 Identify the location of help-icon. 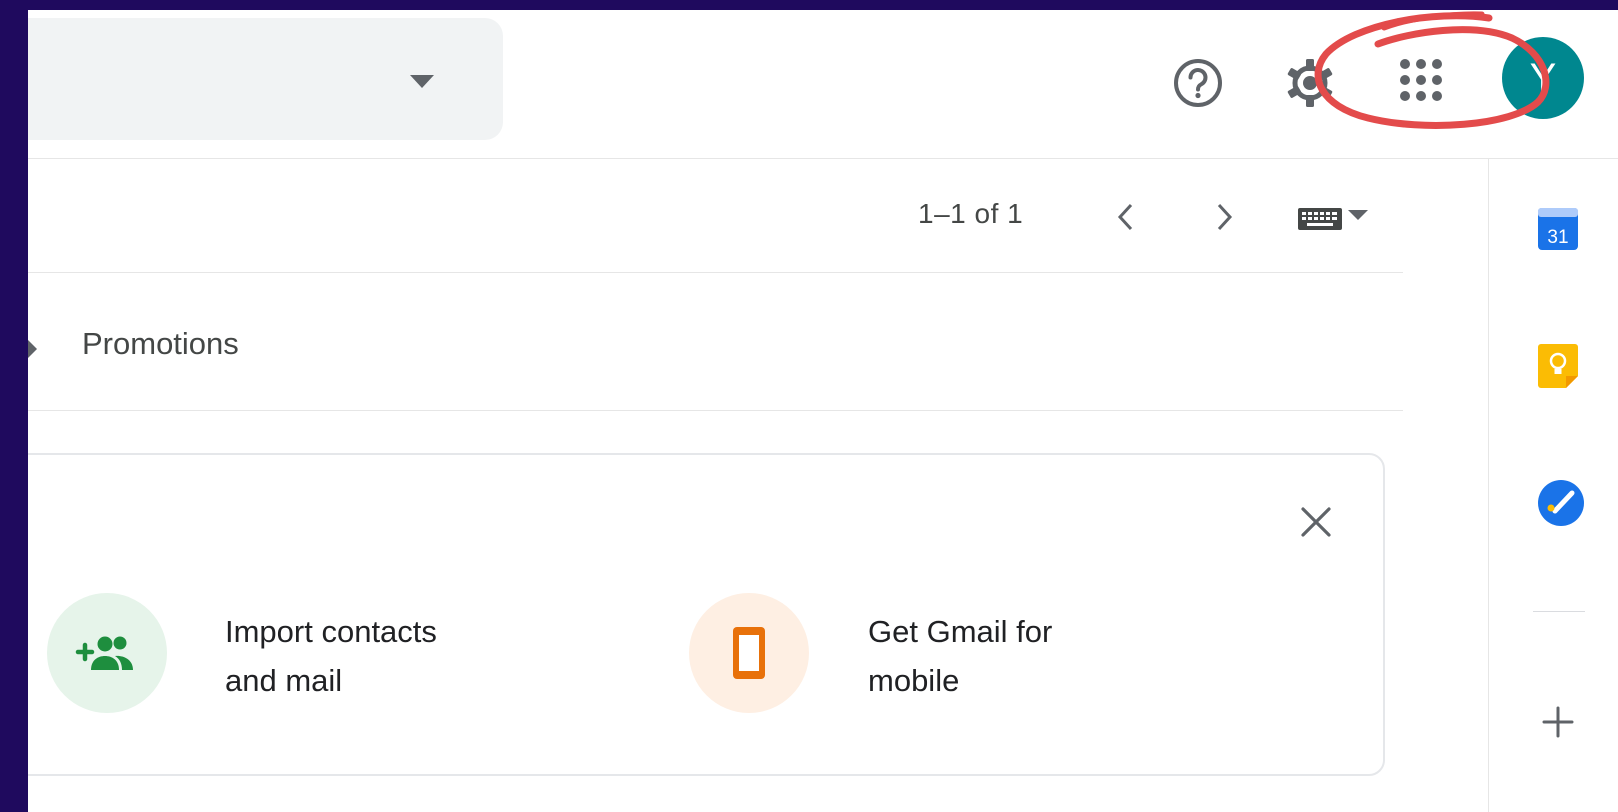
(1198, 85).